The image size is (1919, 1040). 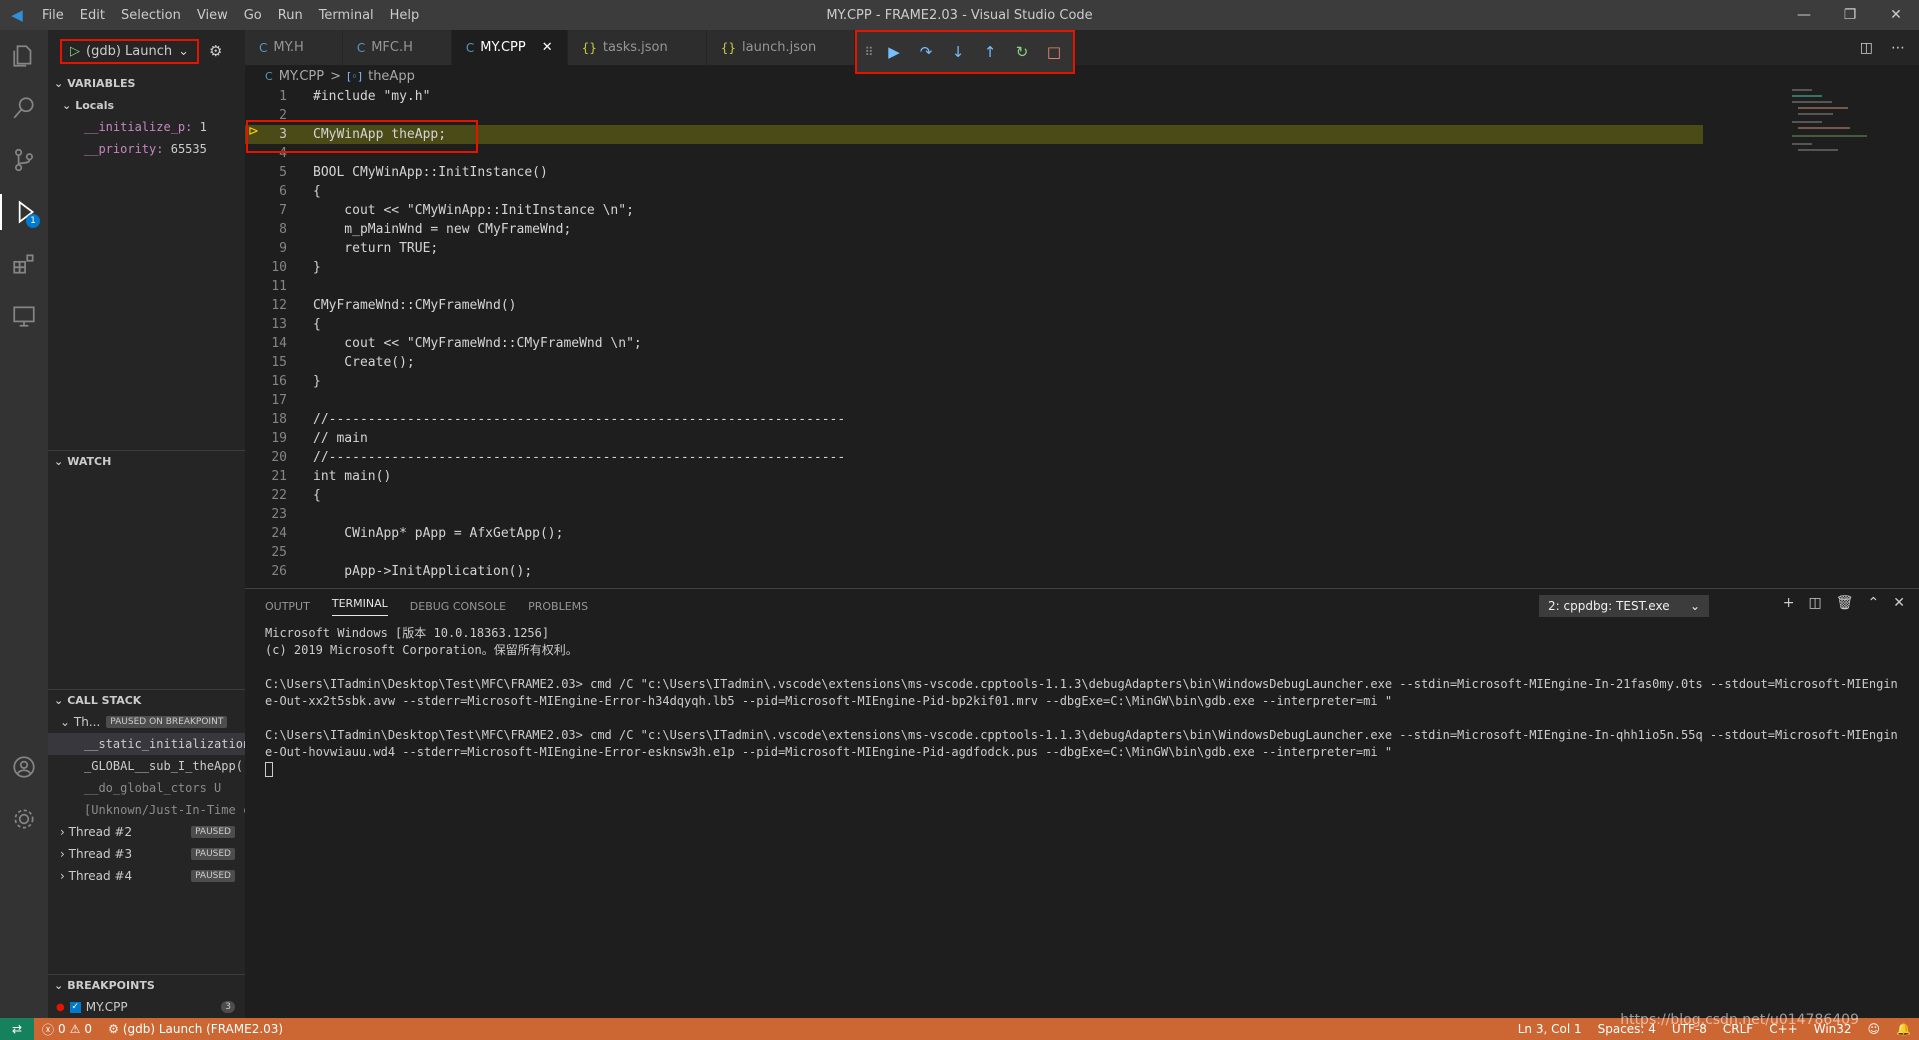 I want to click on code-text: cout << "CMyFrameWnd::CMyFrameWnd \n";, so click(x=477, y=343).